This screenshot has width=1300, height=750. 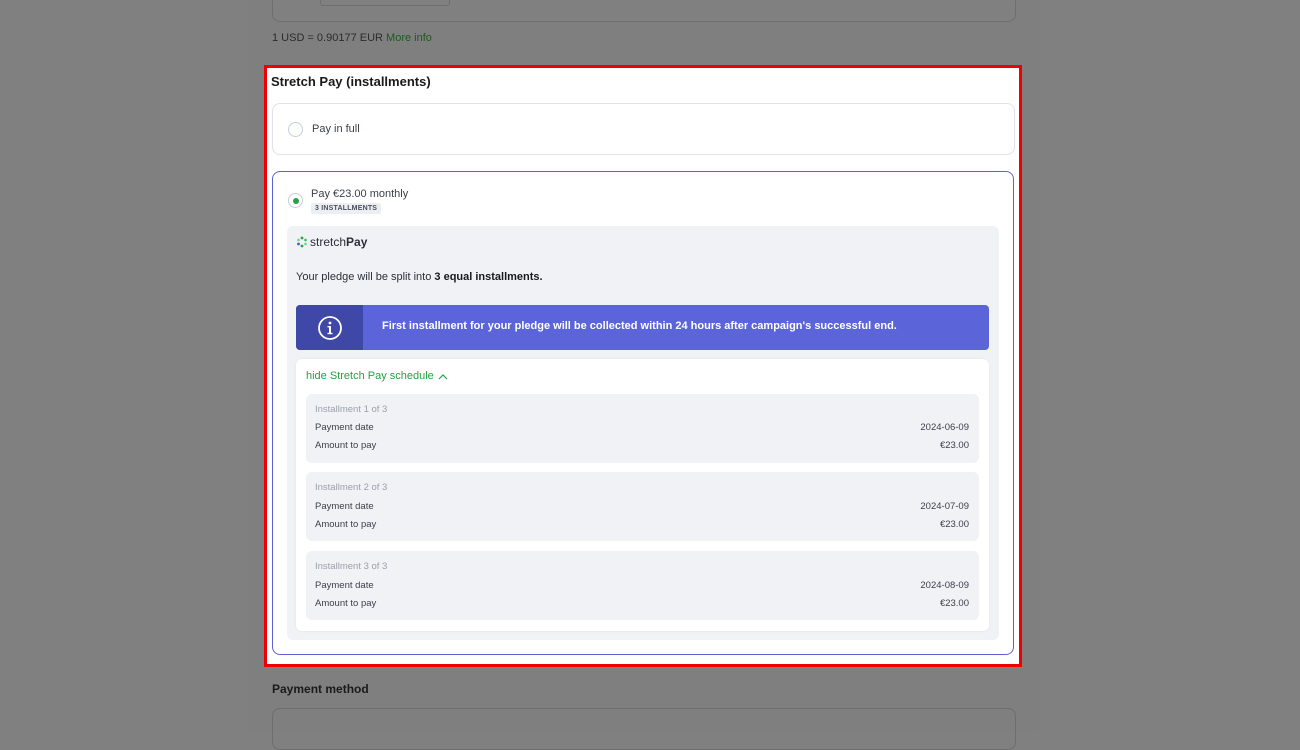 What do you see at coordinates (351, 487) in the screenshot?
I see `installment-title: Installment 2 of 3` at bounding box center [351, 487].